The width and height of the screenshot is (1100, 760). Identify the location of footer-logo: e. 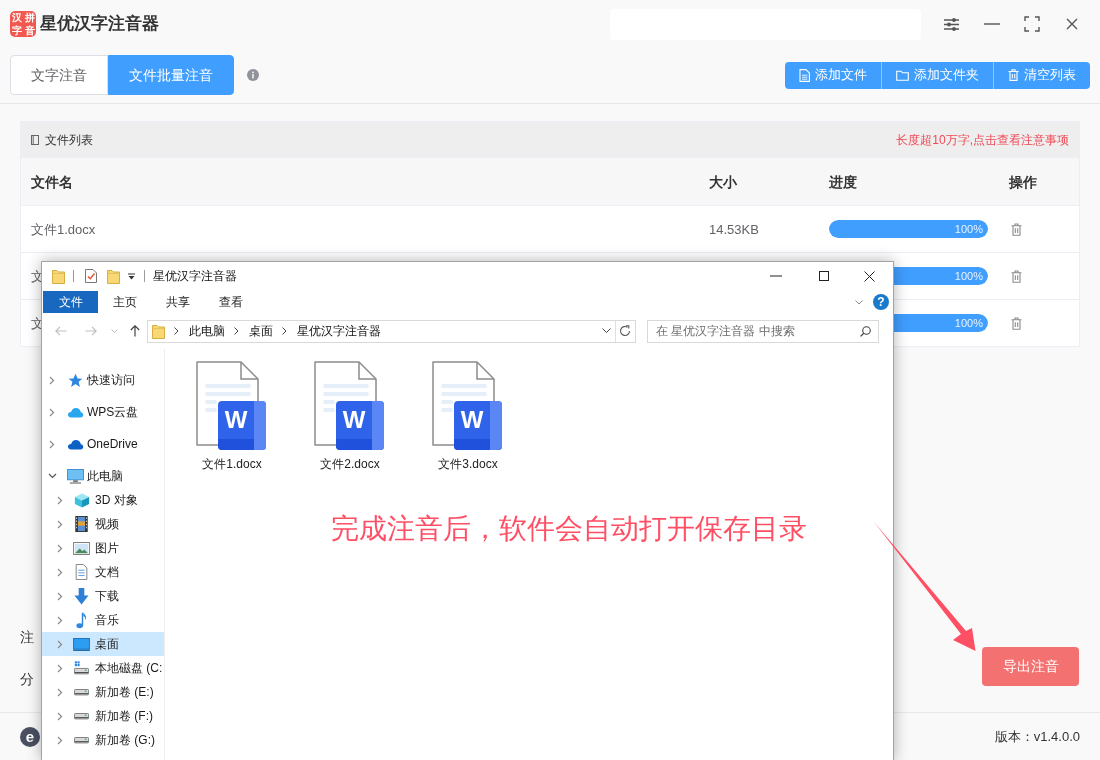
(30, 736).